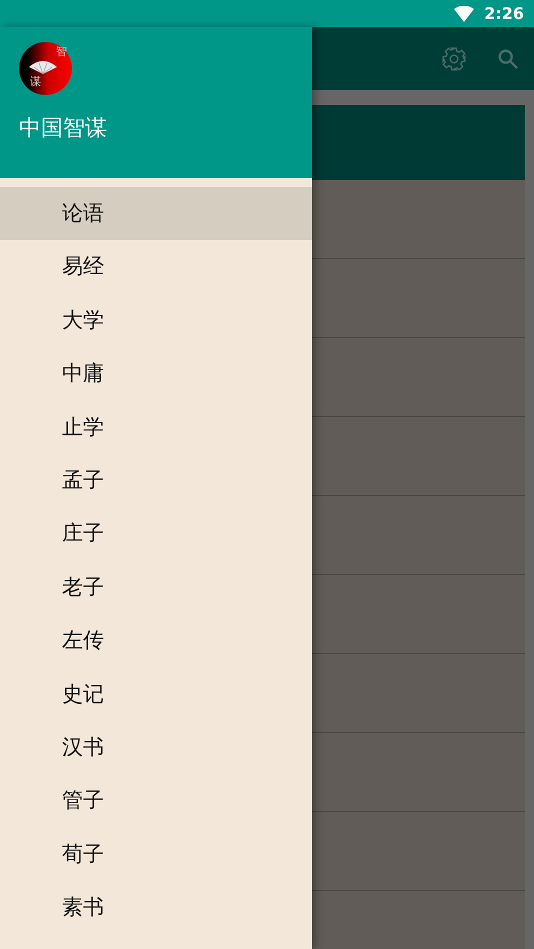 This screenshot has height=949, width=534. What do you see at coordinates (504, 13) in the screenshot?
I see `status-time: 2:26` at bounding box center [504, 13].